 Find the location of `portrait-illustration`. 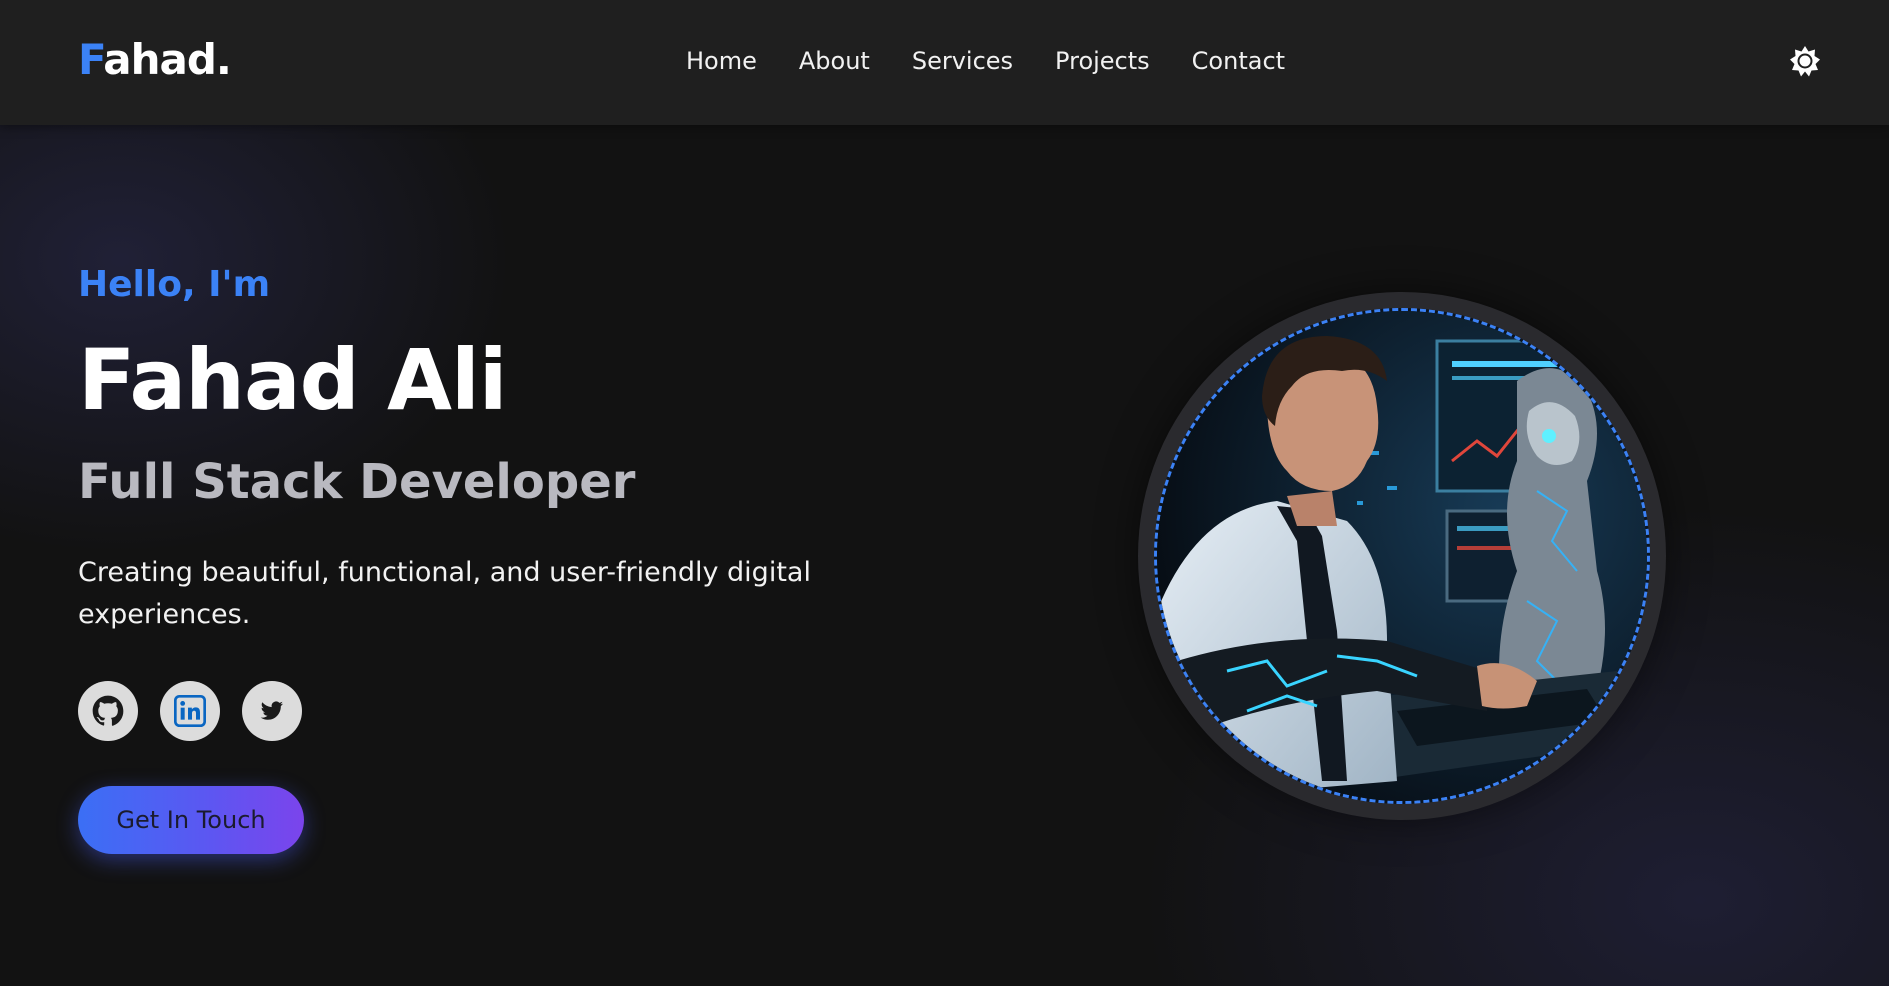

portrait-illustration is located at coordinates (1402, 556).